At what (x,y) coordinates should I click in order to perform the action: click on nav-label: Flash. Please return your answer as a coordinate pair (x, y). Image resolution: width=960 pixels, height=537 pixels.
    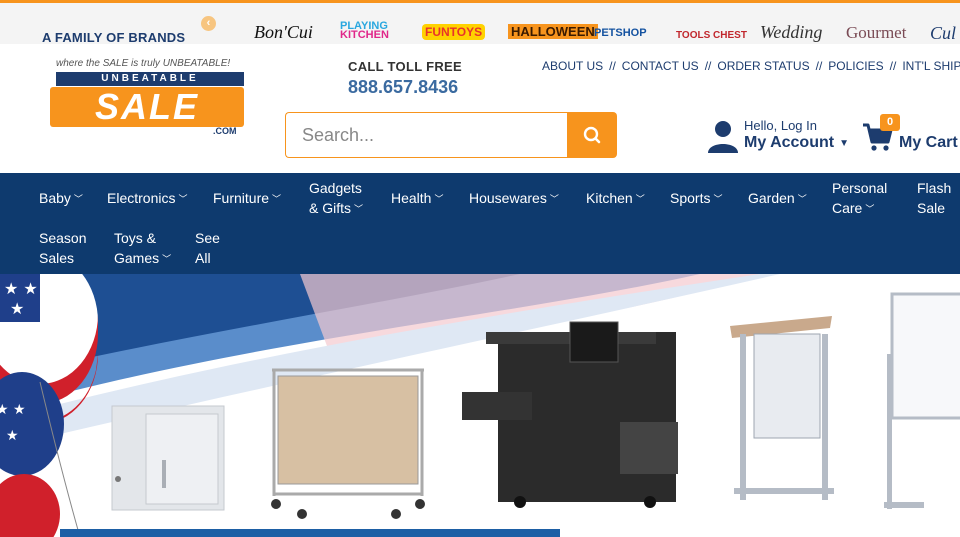
    Looking at the image, I should click on (934, 188).